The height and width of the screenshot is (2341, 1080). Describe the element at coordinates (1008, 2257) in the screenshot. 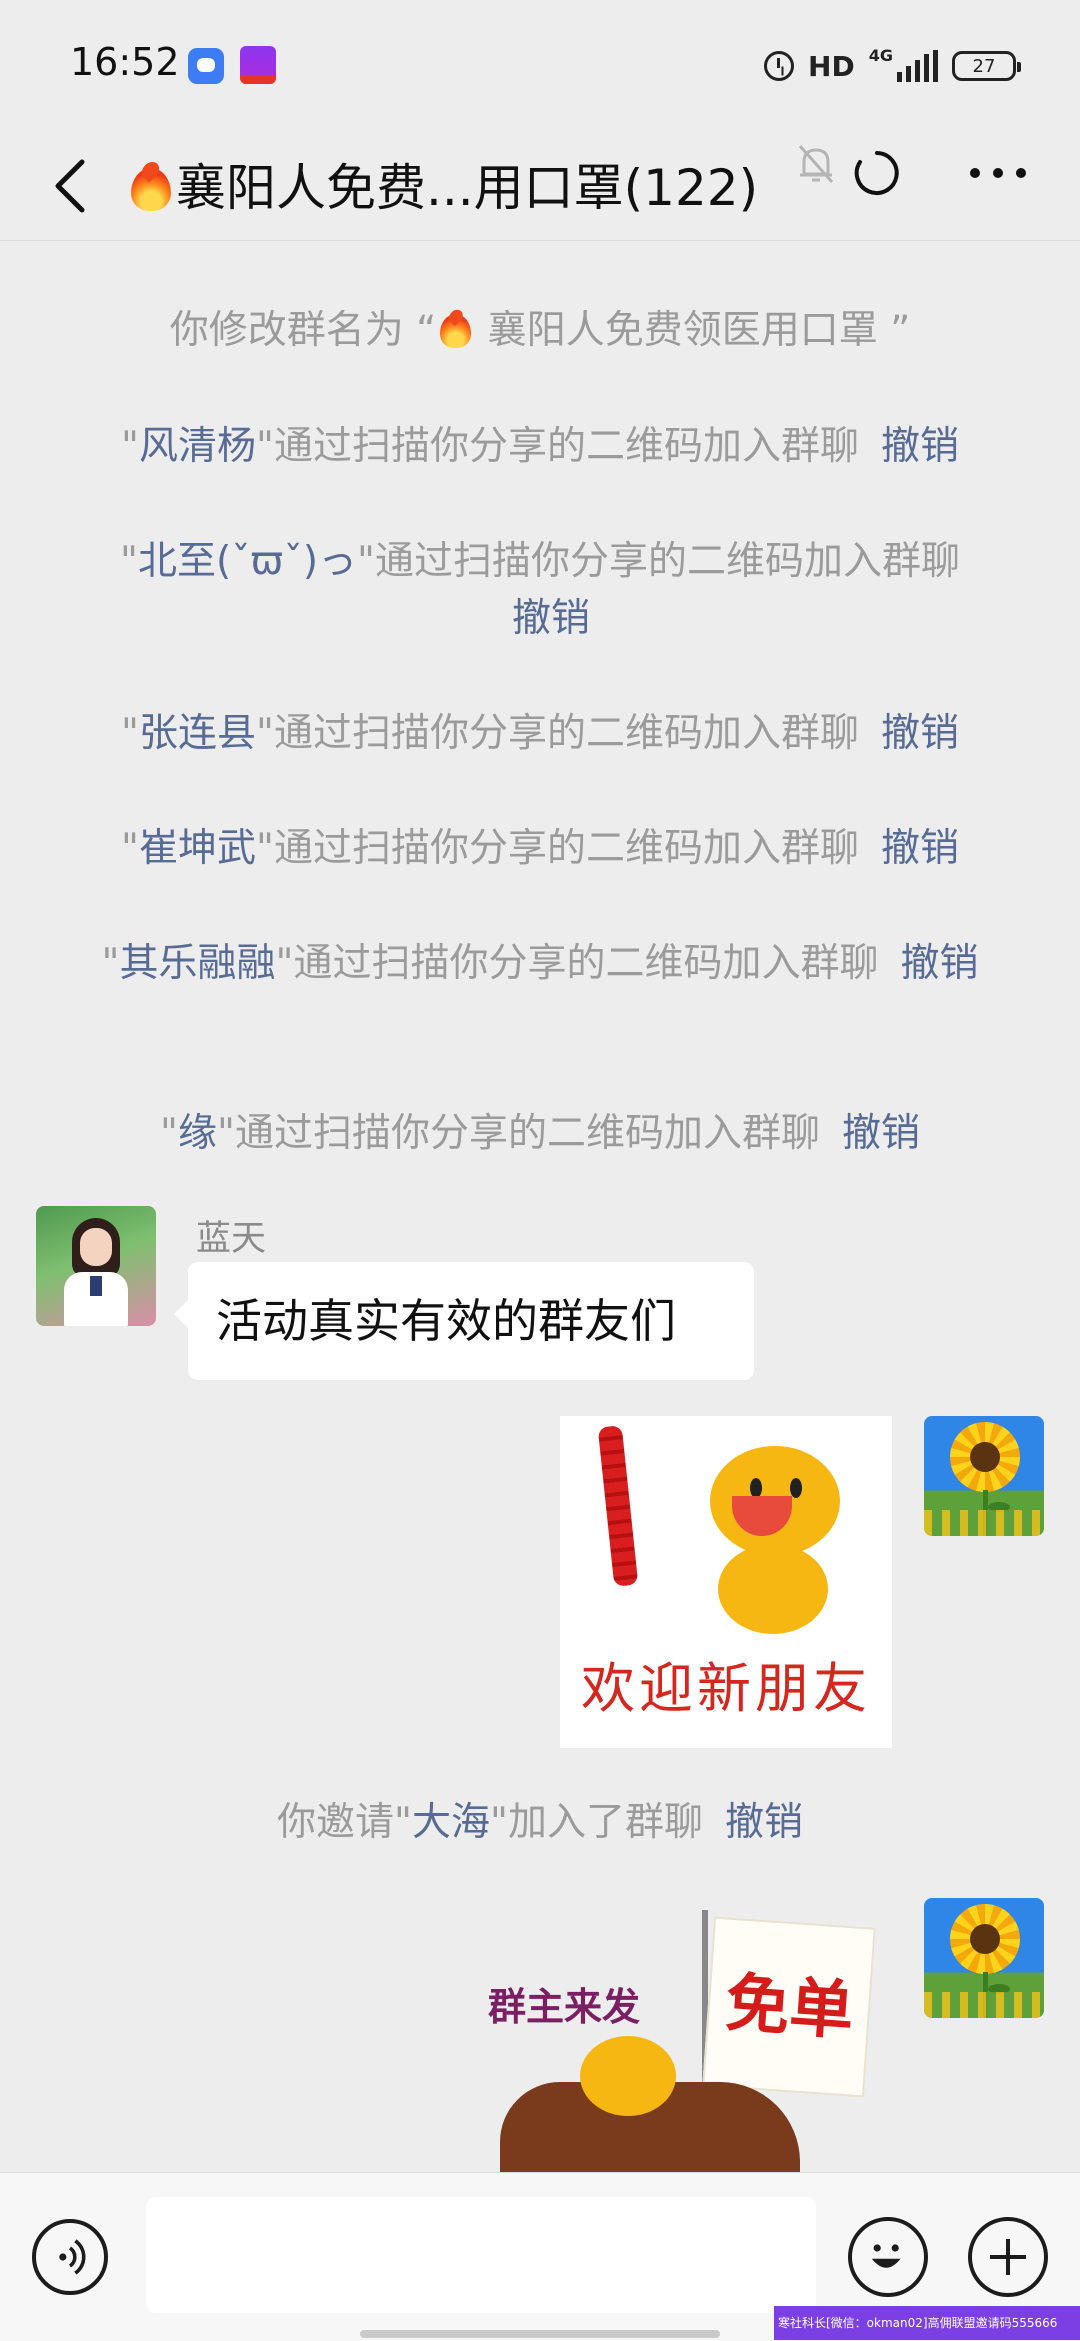

I see `plus-icon` at that location.